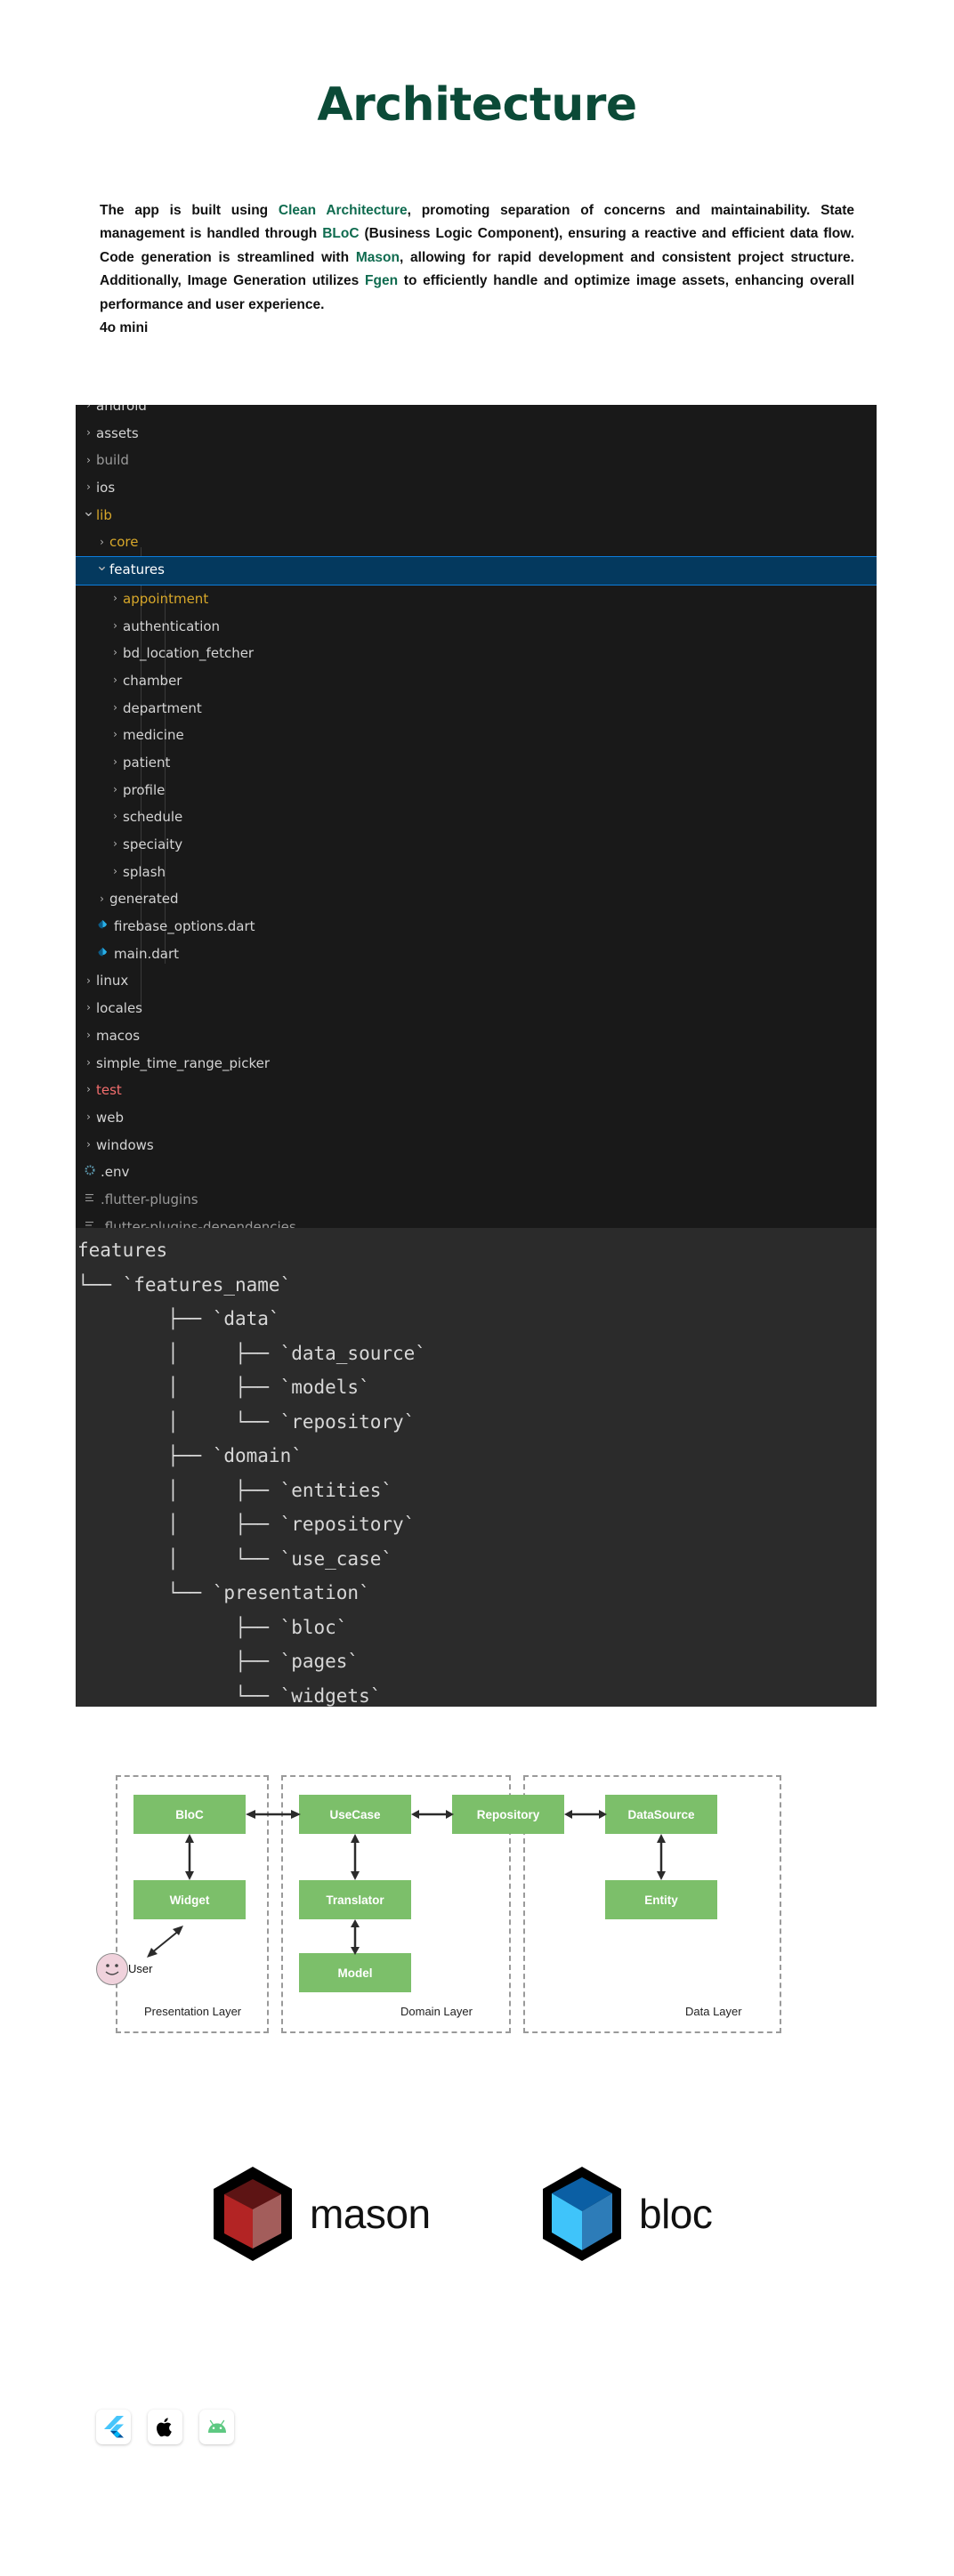  What do you see at coordinates (193, 2011) in the screenshot?
I see `presentation-layer-label: Presentation Layer` at bounding box center [193, 2011].